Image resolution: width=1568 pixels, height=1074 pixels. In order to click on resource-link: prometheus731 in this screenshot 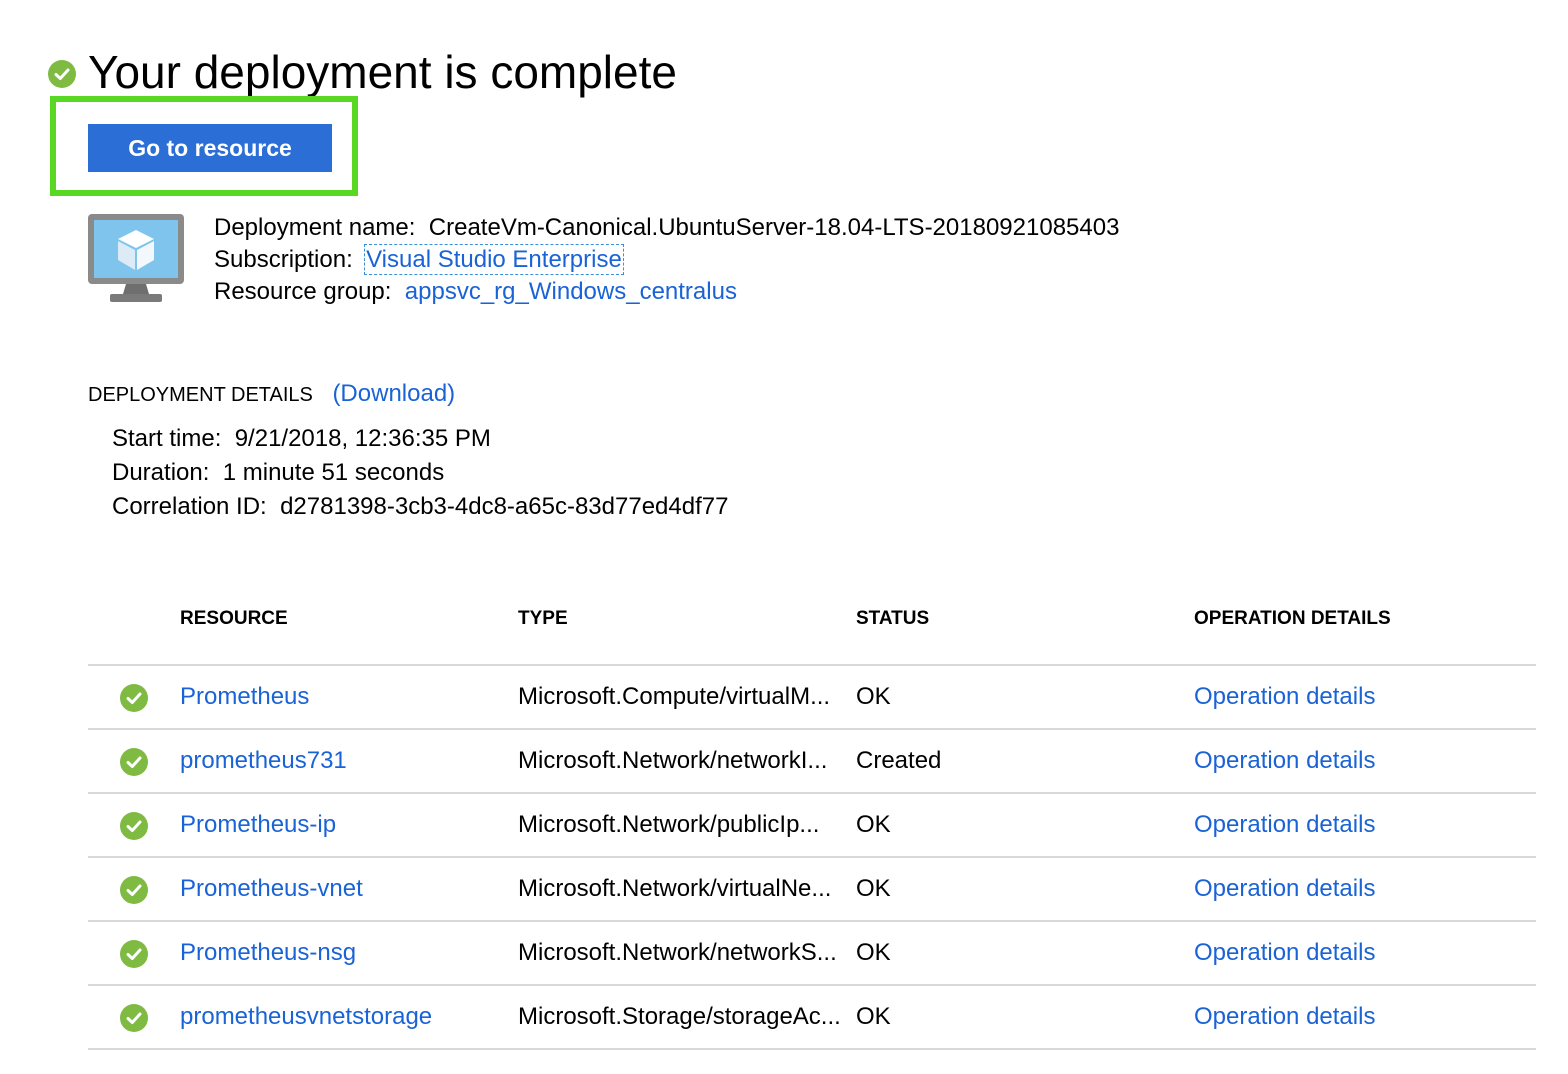, I will do `click(263, 761)`.